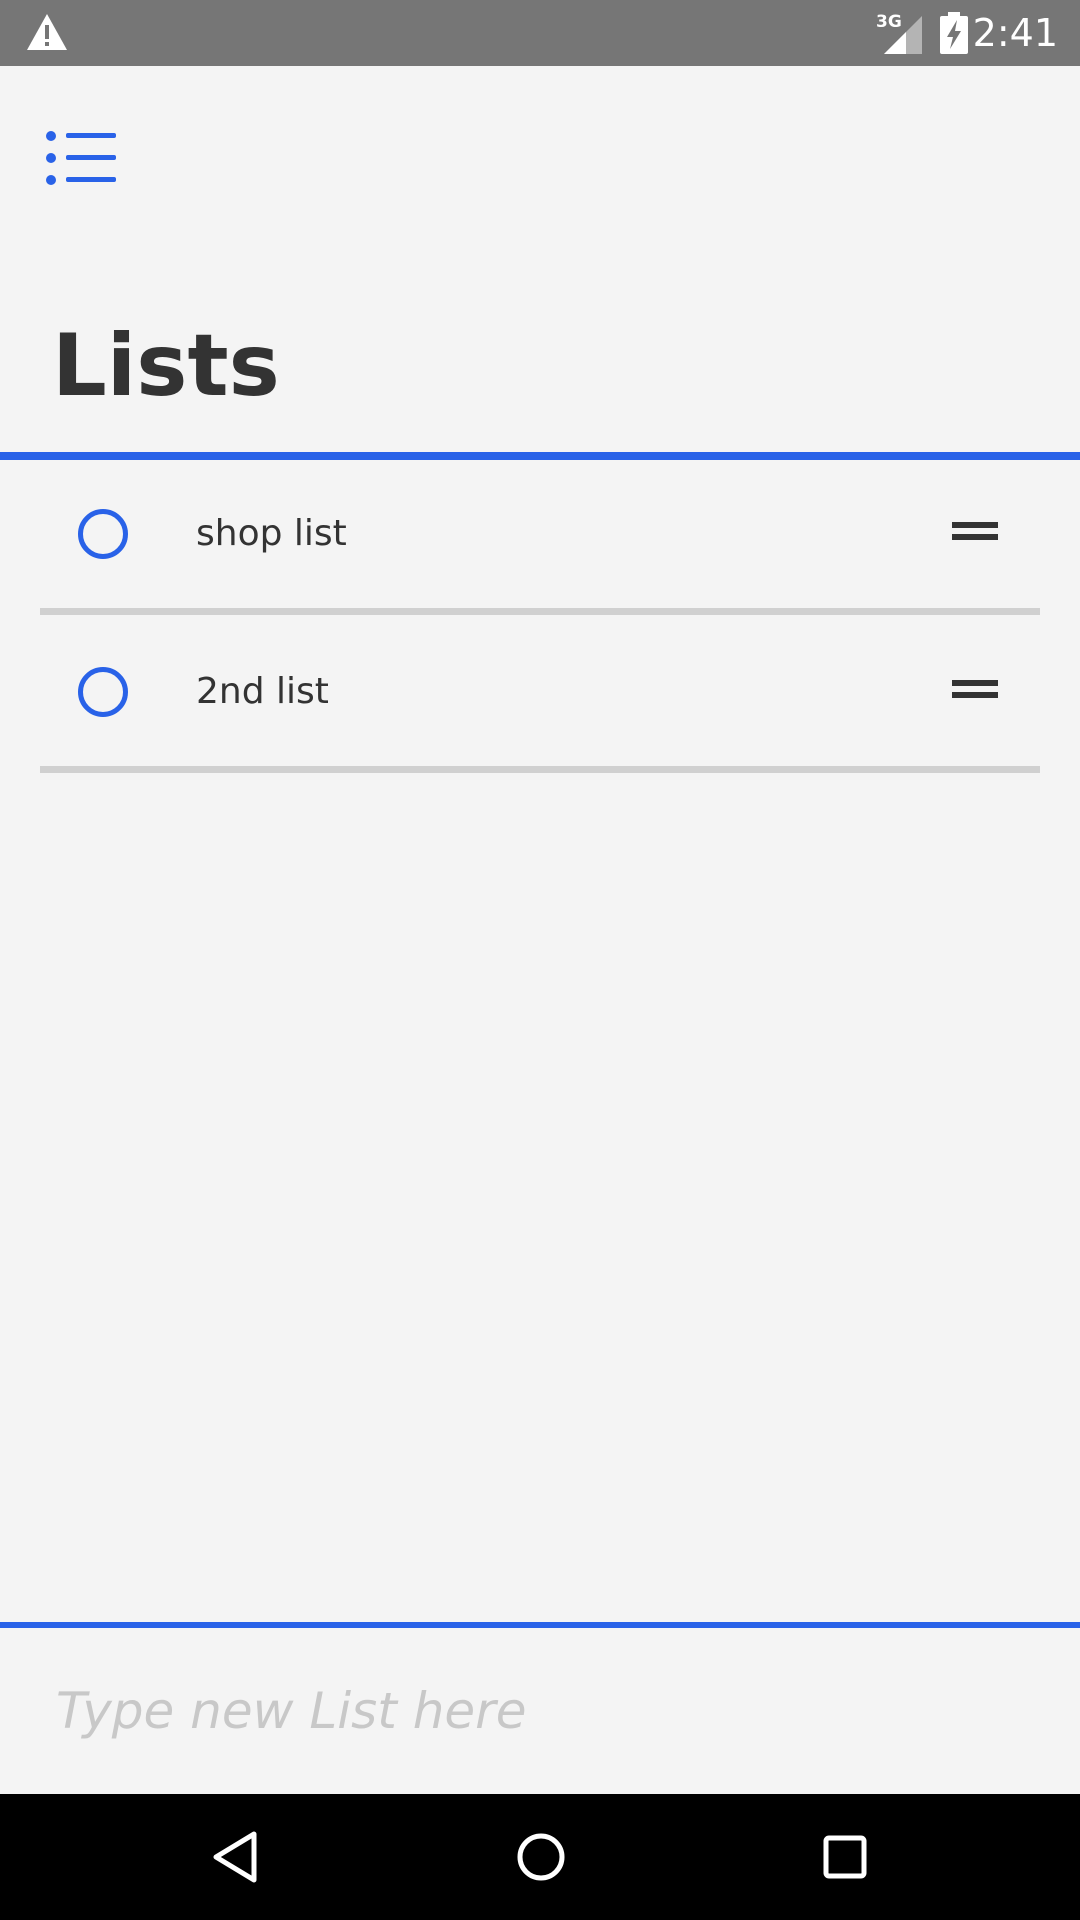 This screenshot has height=1920, width=1080. Describe the element at coordinates (47, 32) in the screenshot. I see `warning-icon` at that location.